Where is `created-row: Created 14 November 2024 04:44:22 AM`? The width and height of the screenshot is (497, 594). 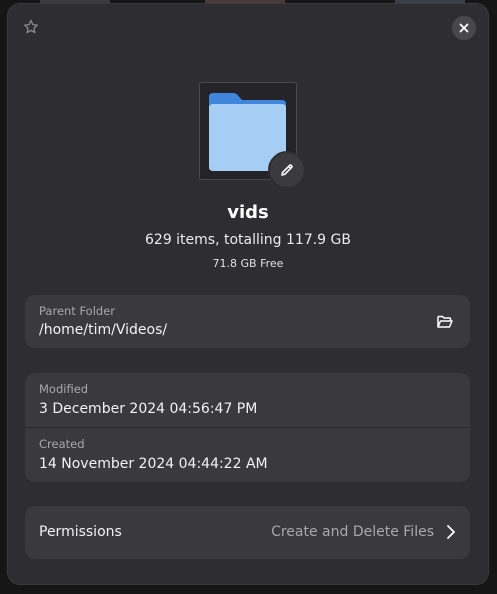 created-row: Created 14 November 2024 04:44:22 AM is located at coordinates (247, 455).